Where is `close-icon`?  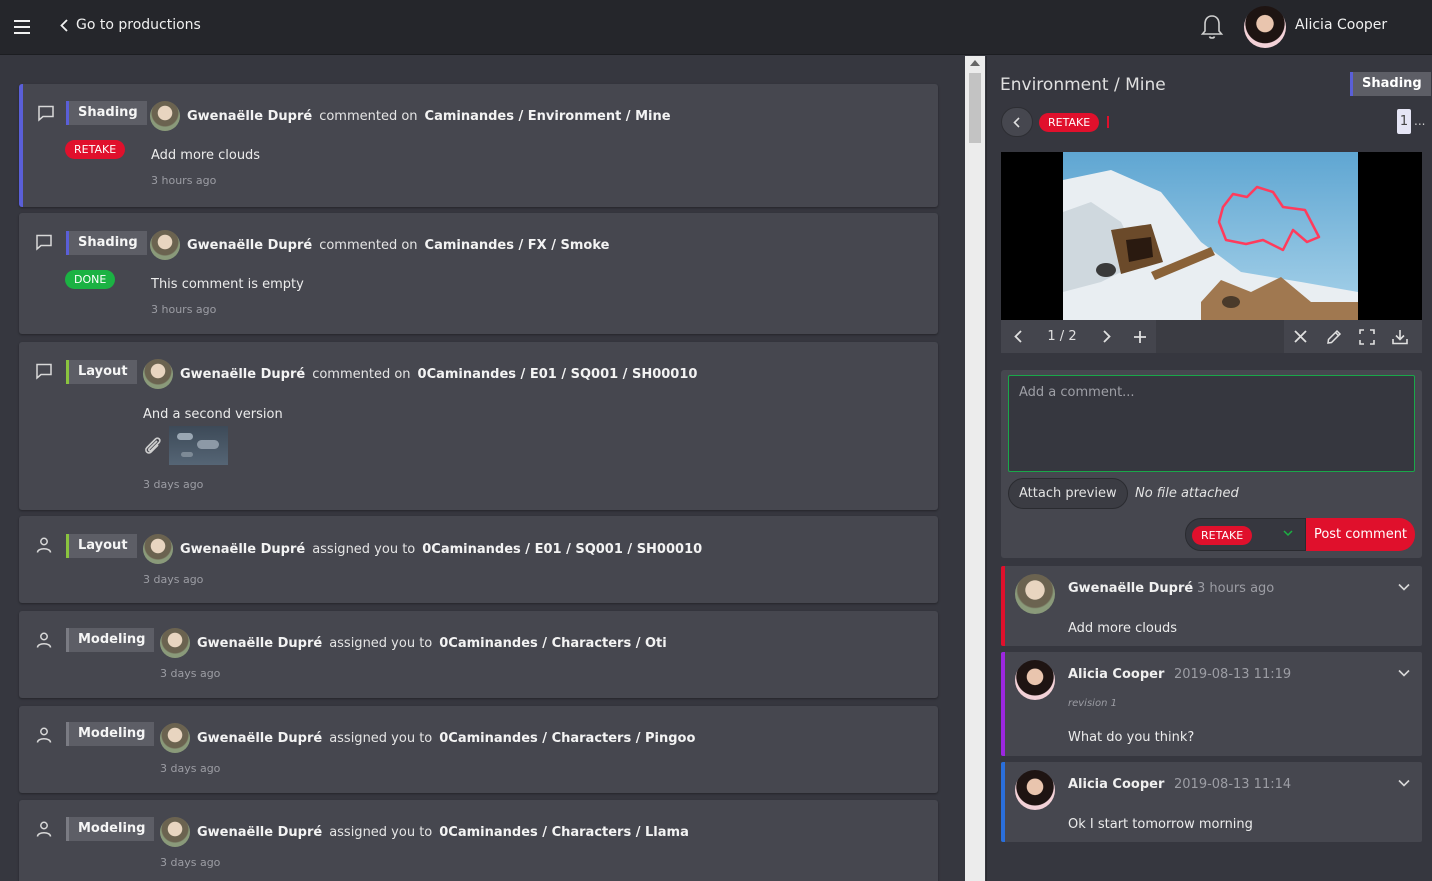 close-icon is located at coordinates (1300, 336).